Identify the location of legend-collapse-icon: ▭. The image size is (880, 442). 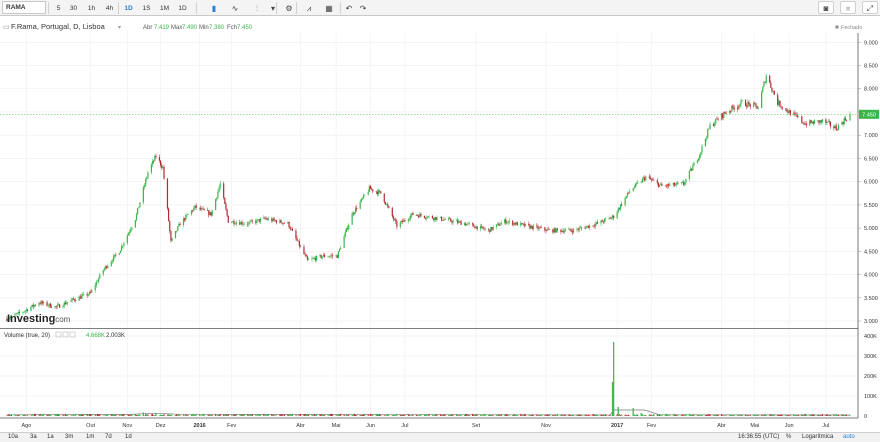
(6, 27).